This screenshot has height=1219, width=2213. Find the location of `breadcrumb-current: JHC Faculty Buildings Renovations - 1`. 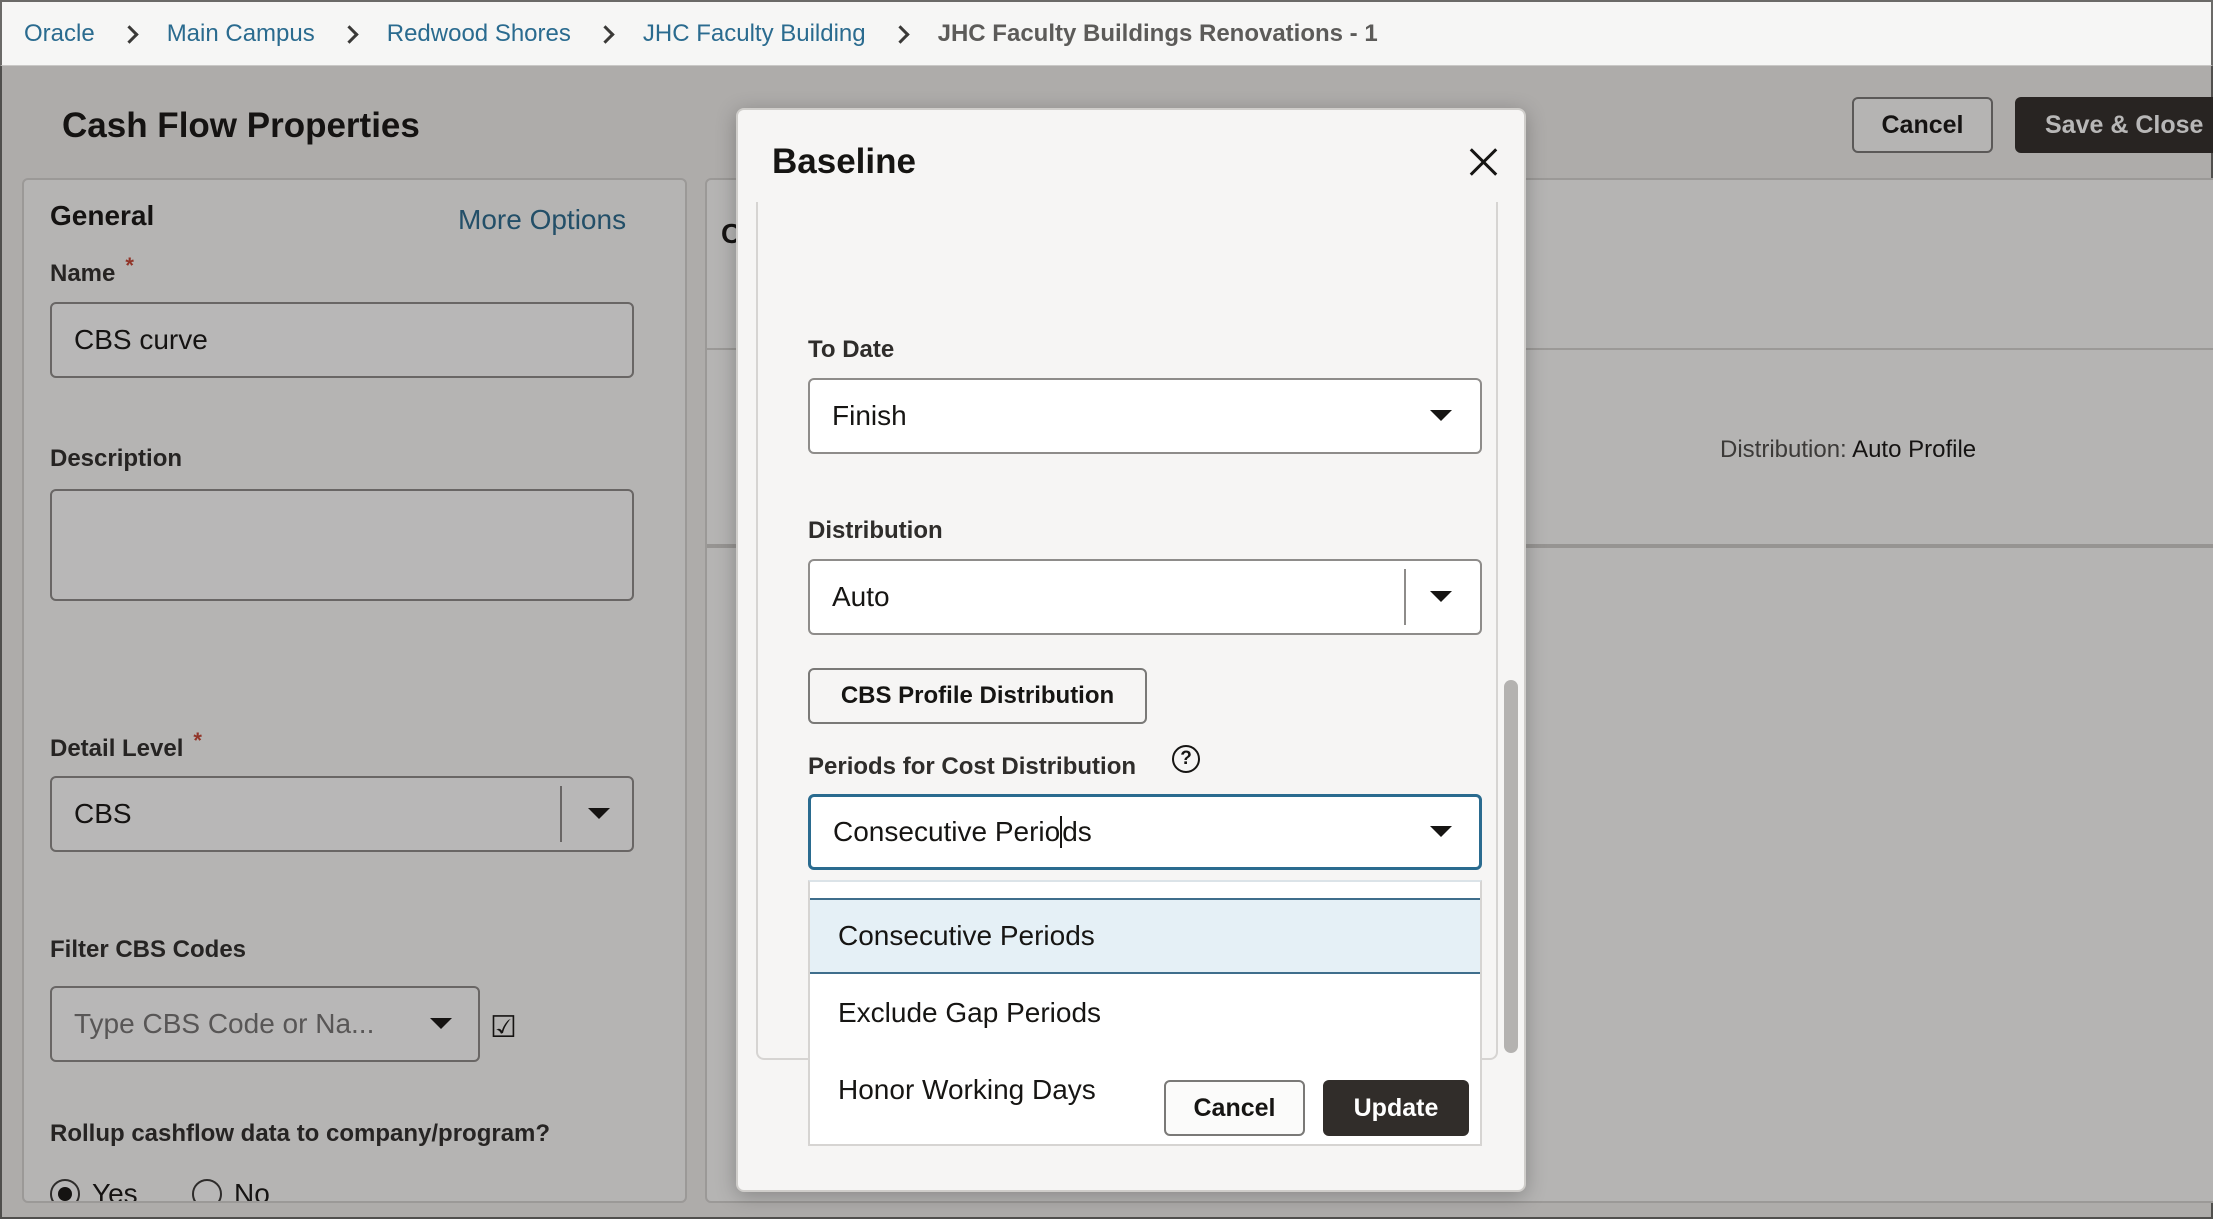

breadcrumb-current: JHC Faculty Buildings Renovations - 1 is located at coordinates (1157, 33).